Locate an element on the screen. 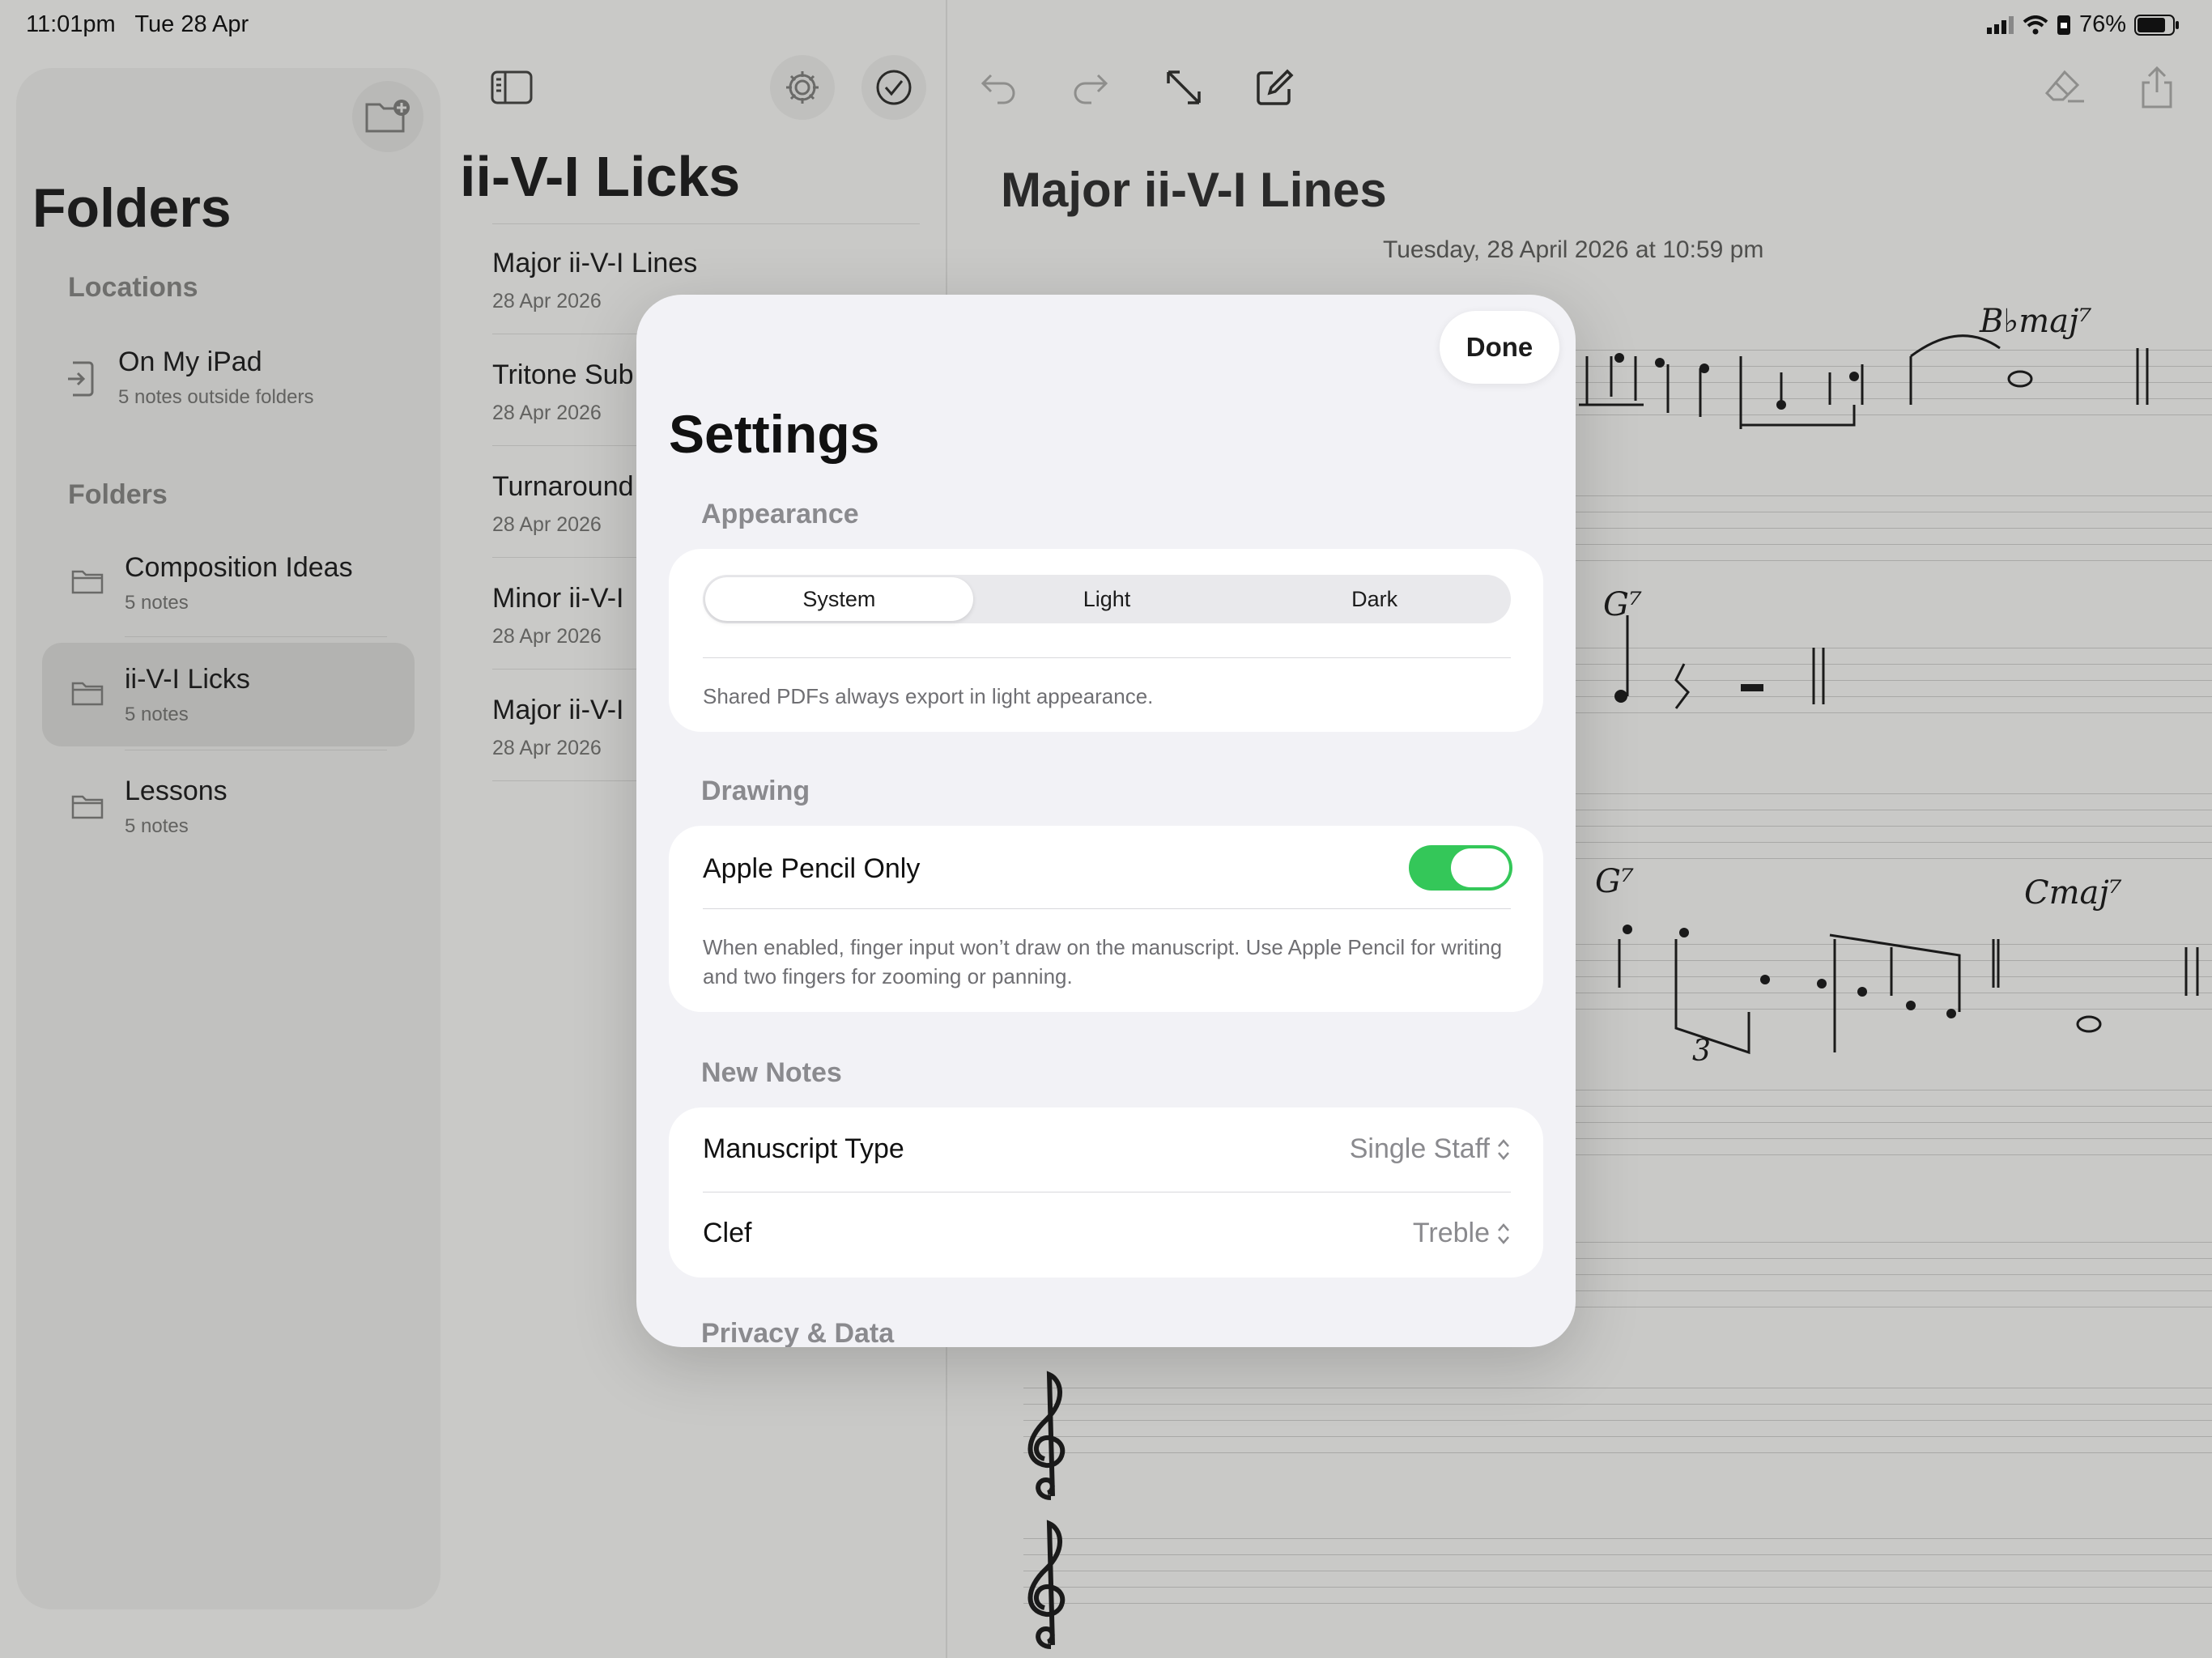 This screenshot has height=1658, width=2212. note-title: Major ii-V-I is located at coordinates (558, 710).